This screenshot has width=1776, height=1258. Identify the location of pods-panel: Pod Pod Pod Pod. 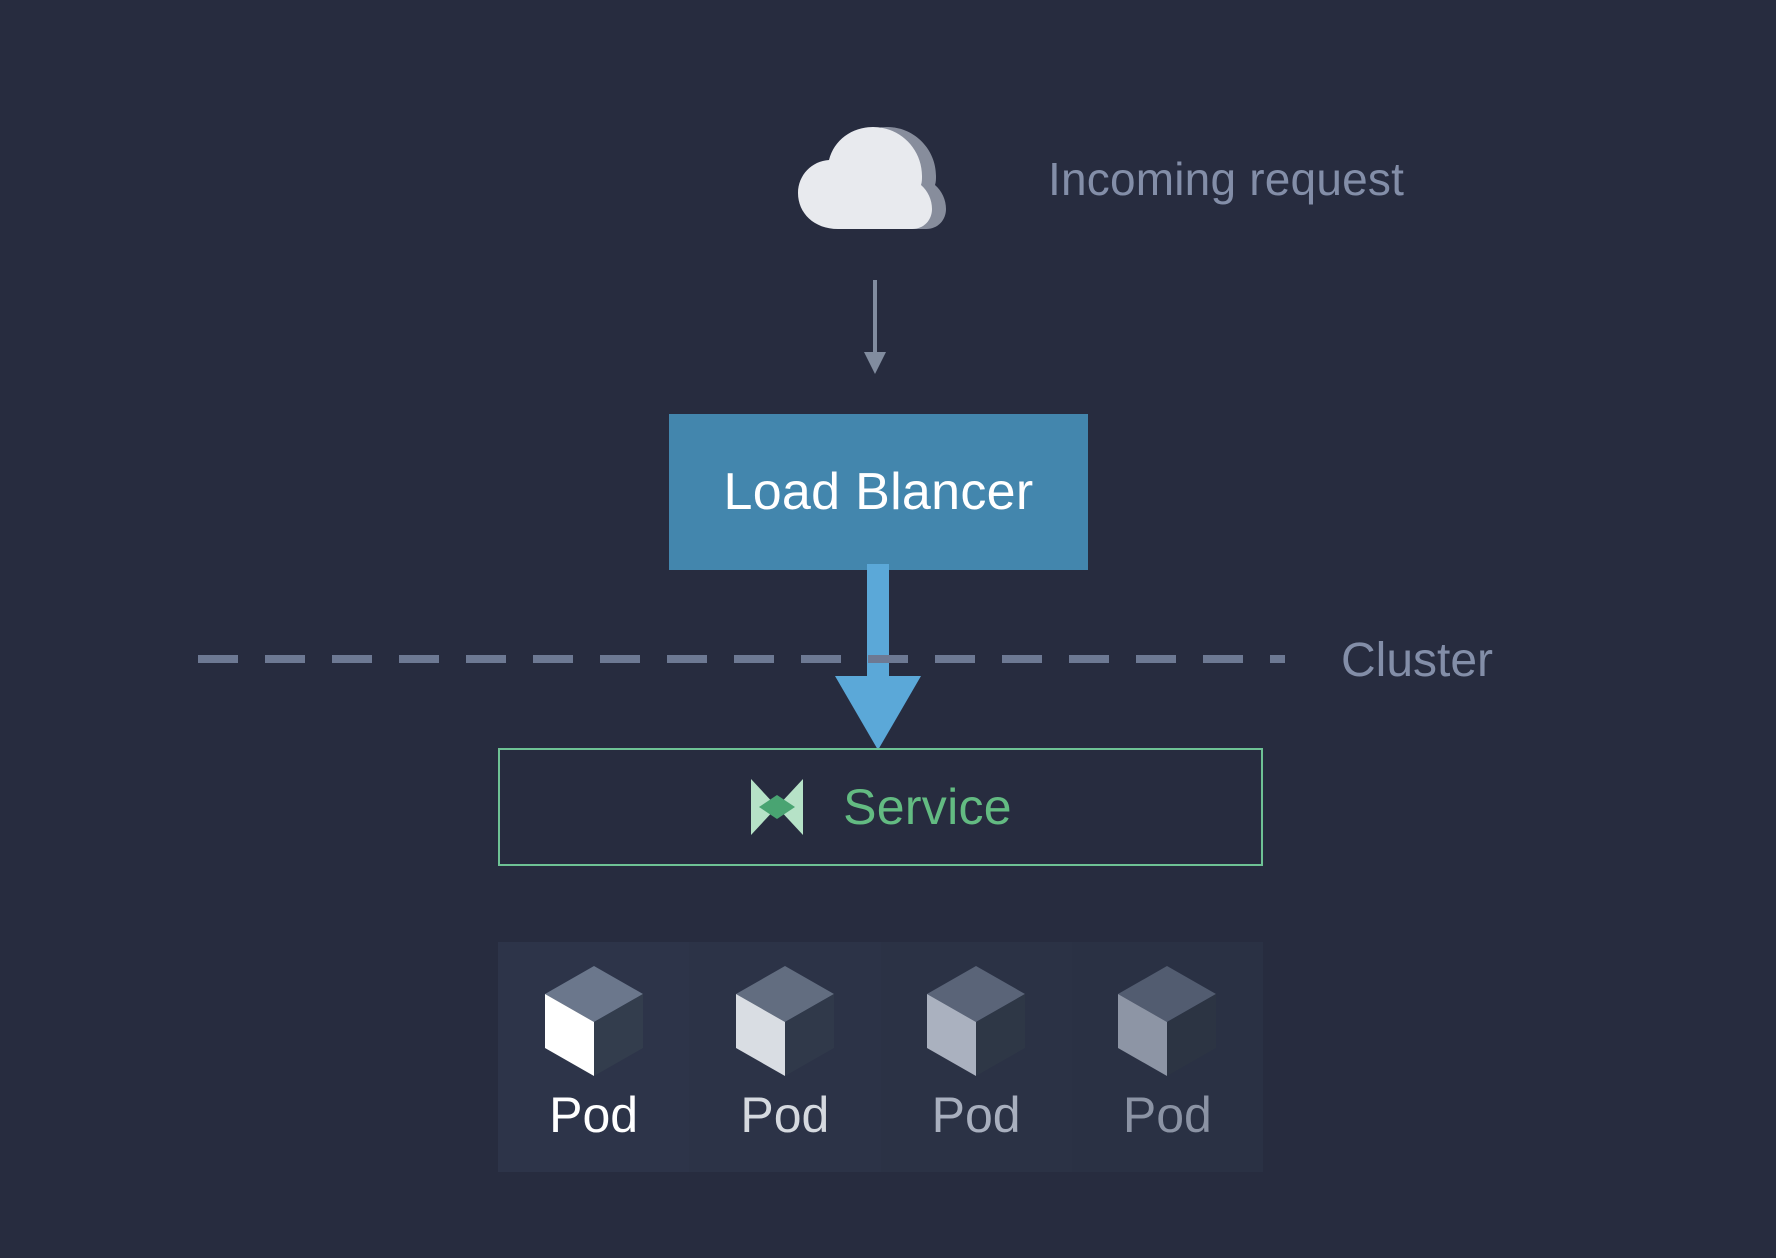
(880, 1057).